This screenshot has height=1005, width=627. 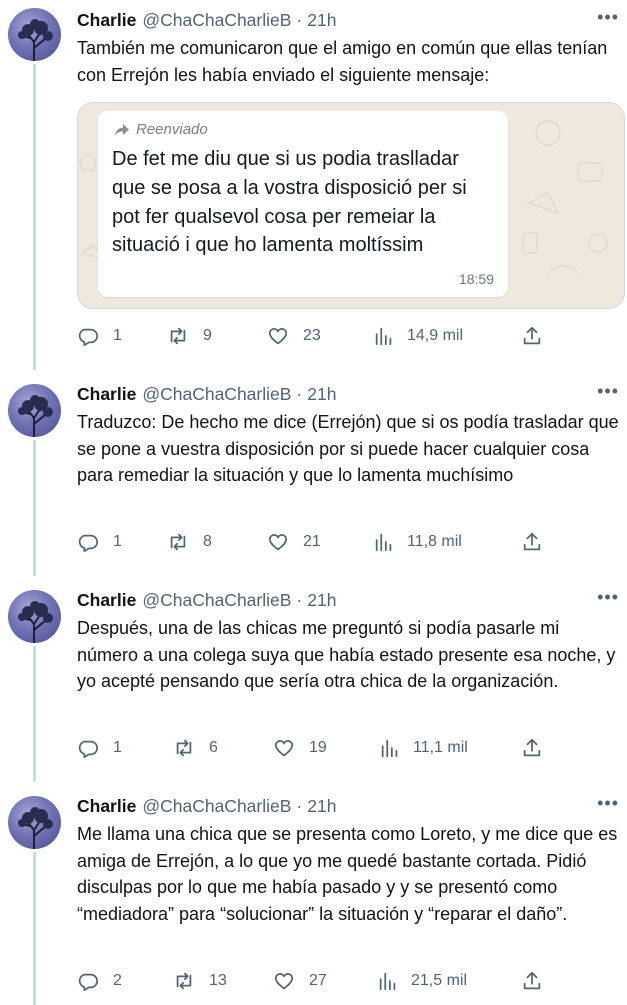 What do you see at coordinates (195, 748) in the screenshot?
I see `retweet-button: 6` at bounding box center [195, 748].